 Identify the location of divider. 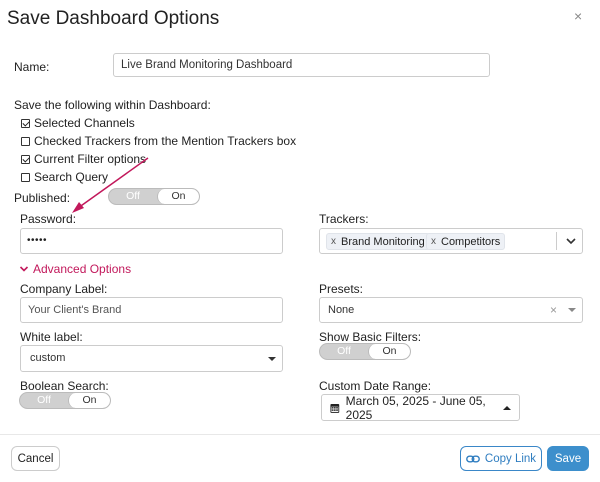
(556, 241).